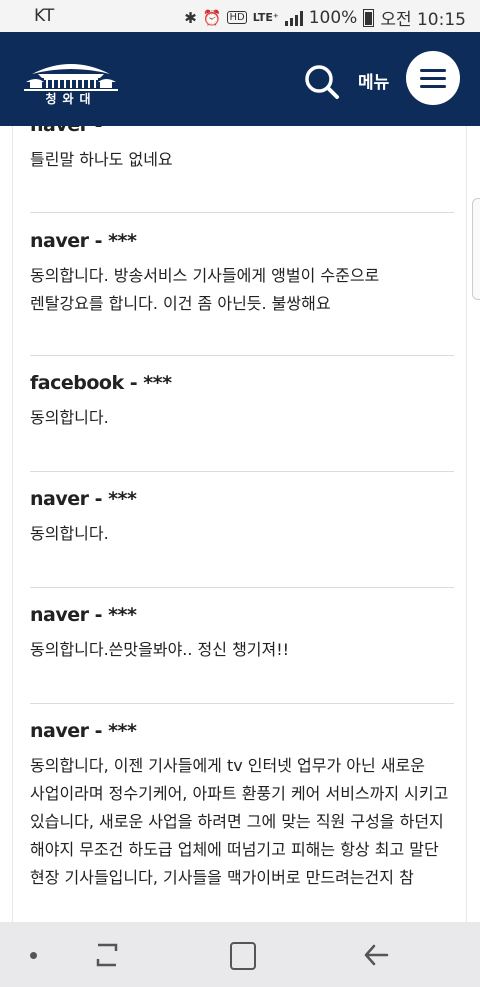 This screenshot has width=480, height=987. Describe the element at coordinates (369, 17) in the screenshot. I see `battery-icon` at that location.